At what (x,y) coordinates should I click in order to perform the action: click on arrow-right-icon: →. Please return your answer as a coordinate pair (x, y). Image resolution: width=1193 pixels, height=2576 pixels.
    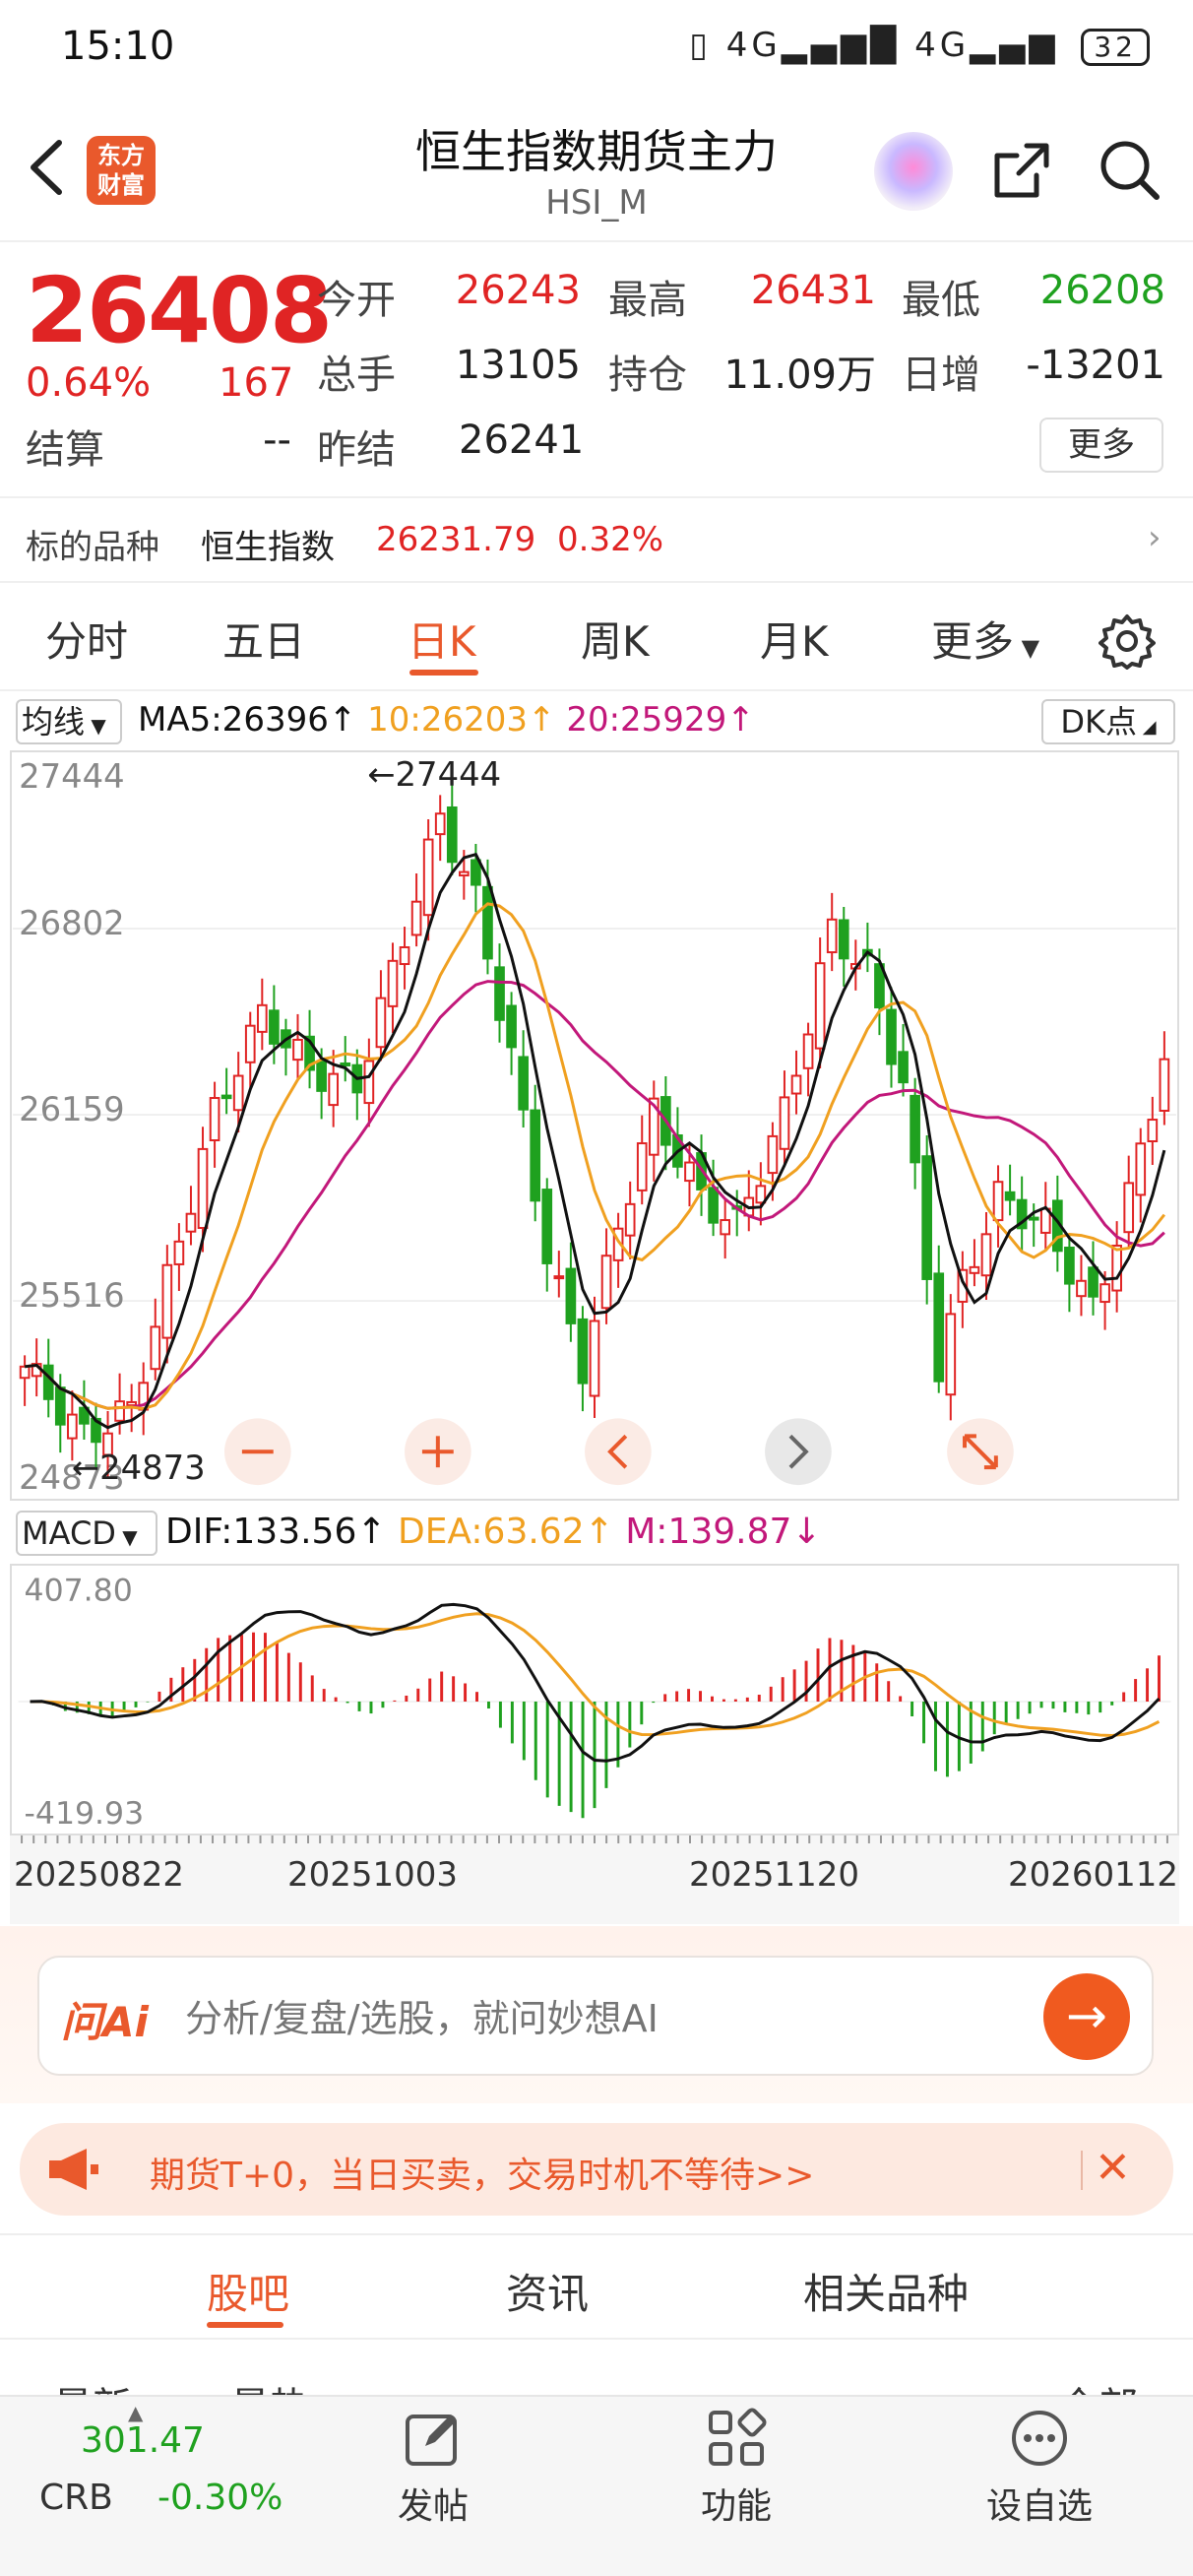
    Looking at the image, I should click on (1086, 2016).